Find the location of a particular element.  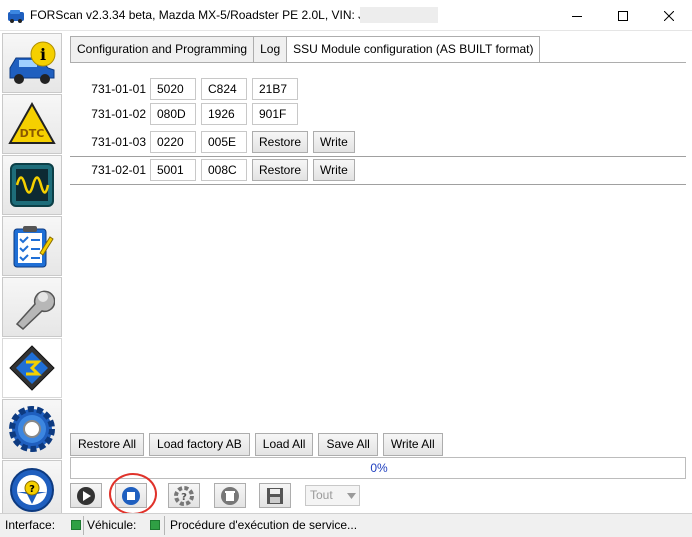

steering-help-icon: ? is located at coordinates (32, 490).